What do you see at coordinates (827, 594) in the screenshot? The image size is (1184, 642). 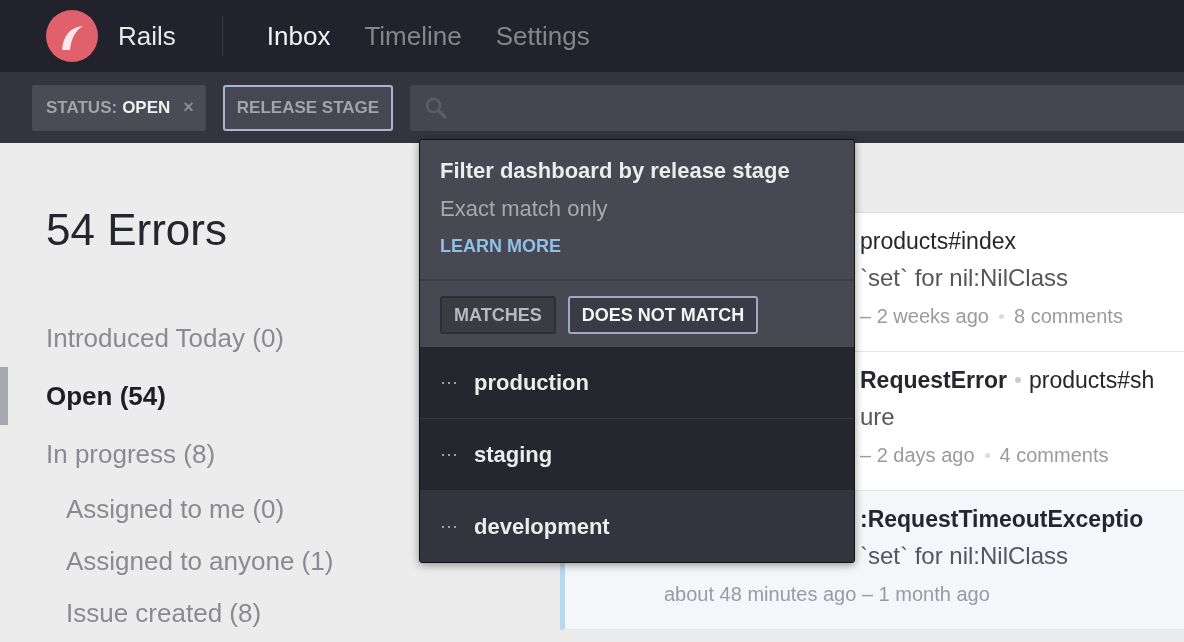 I see `error-meta: about 48 minutes ago – 1 month ago` at bounding box center [827, 594].